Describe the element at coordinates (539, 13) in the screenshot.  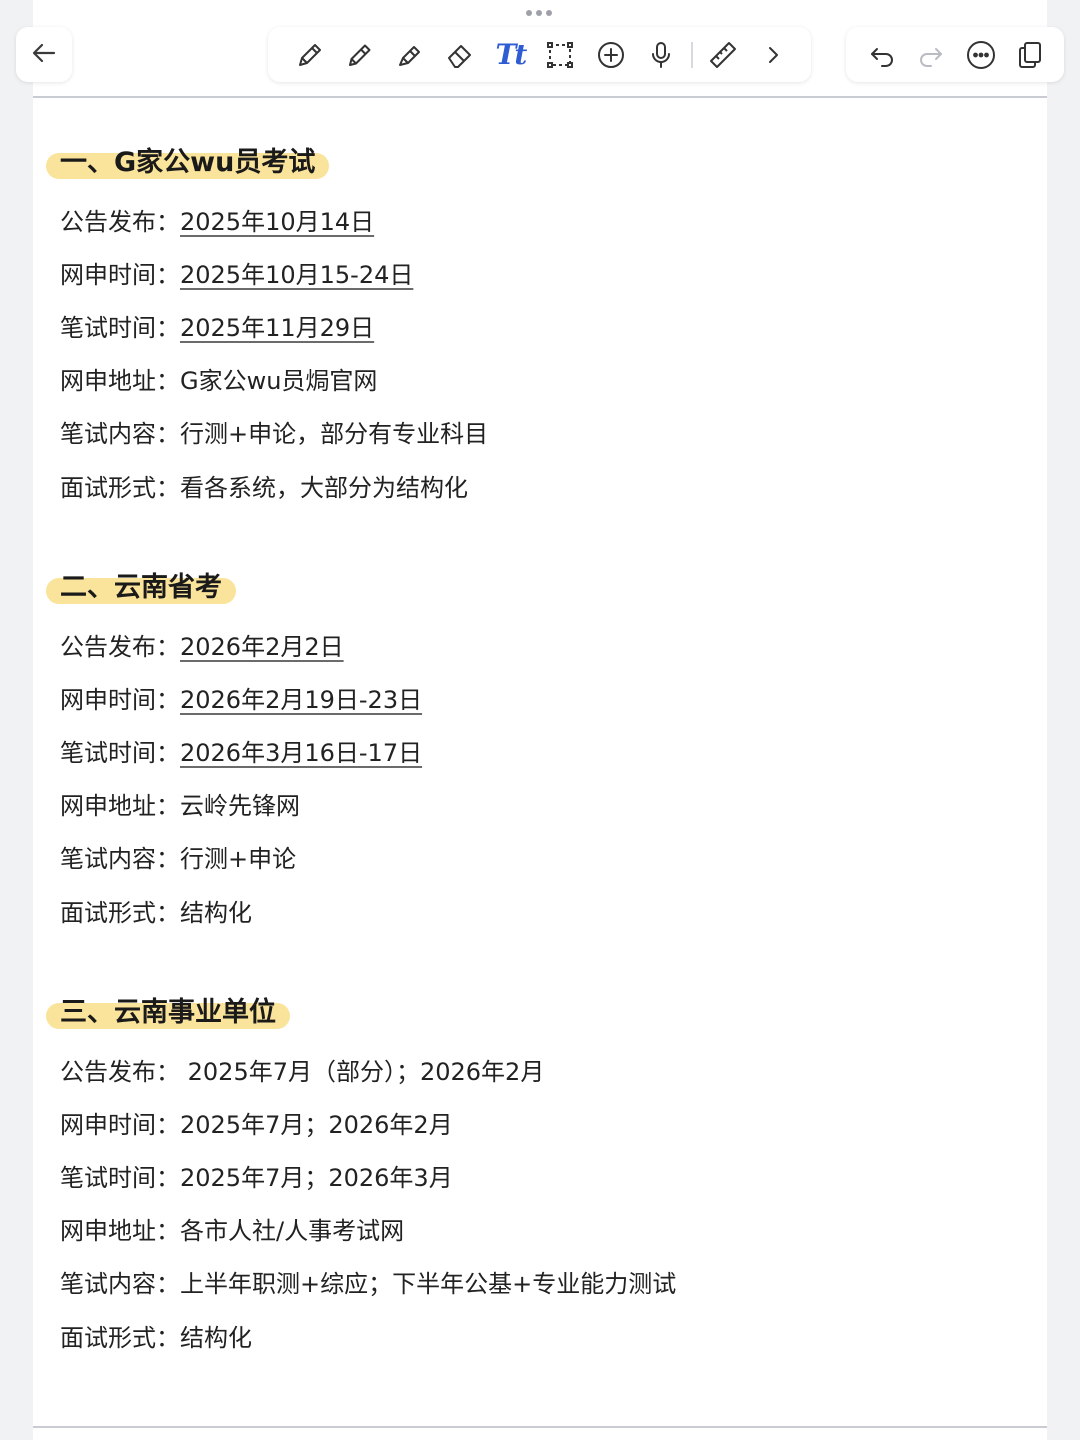
I see `window-grabber` at that location.